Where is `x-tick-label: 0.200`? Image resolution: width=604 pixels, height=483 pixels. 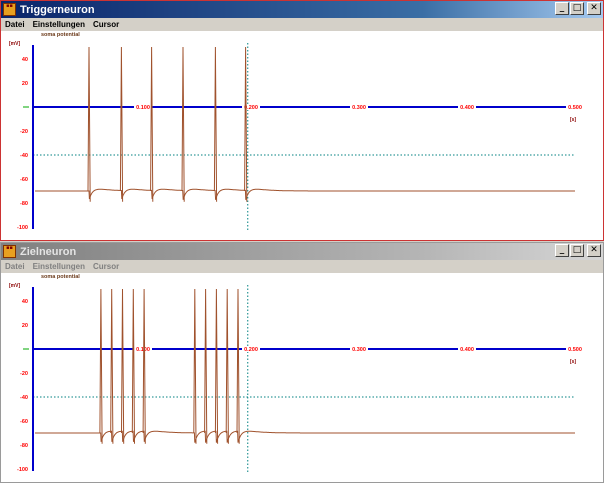
x-tick-label: 0.200 is located at coordinates (251, 350).